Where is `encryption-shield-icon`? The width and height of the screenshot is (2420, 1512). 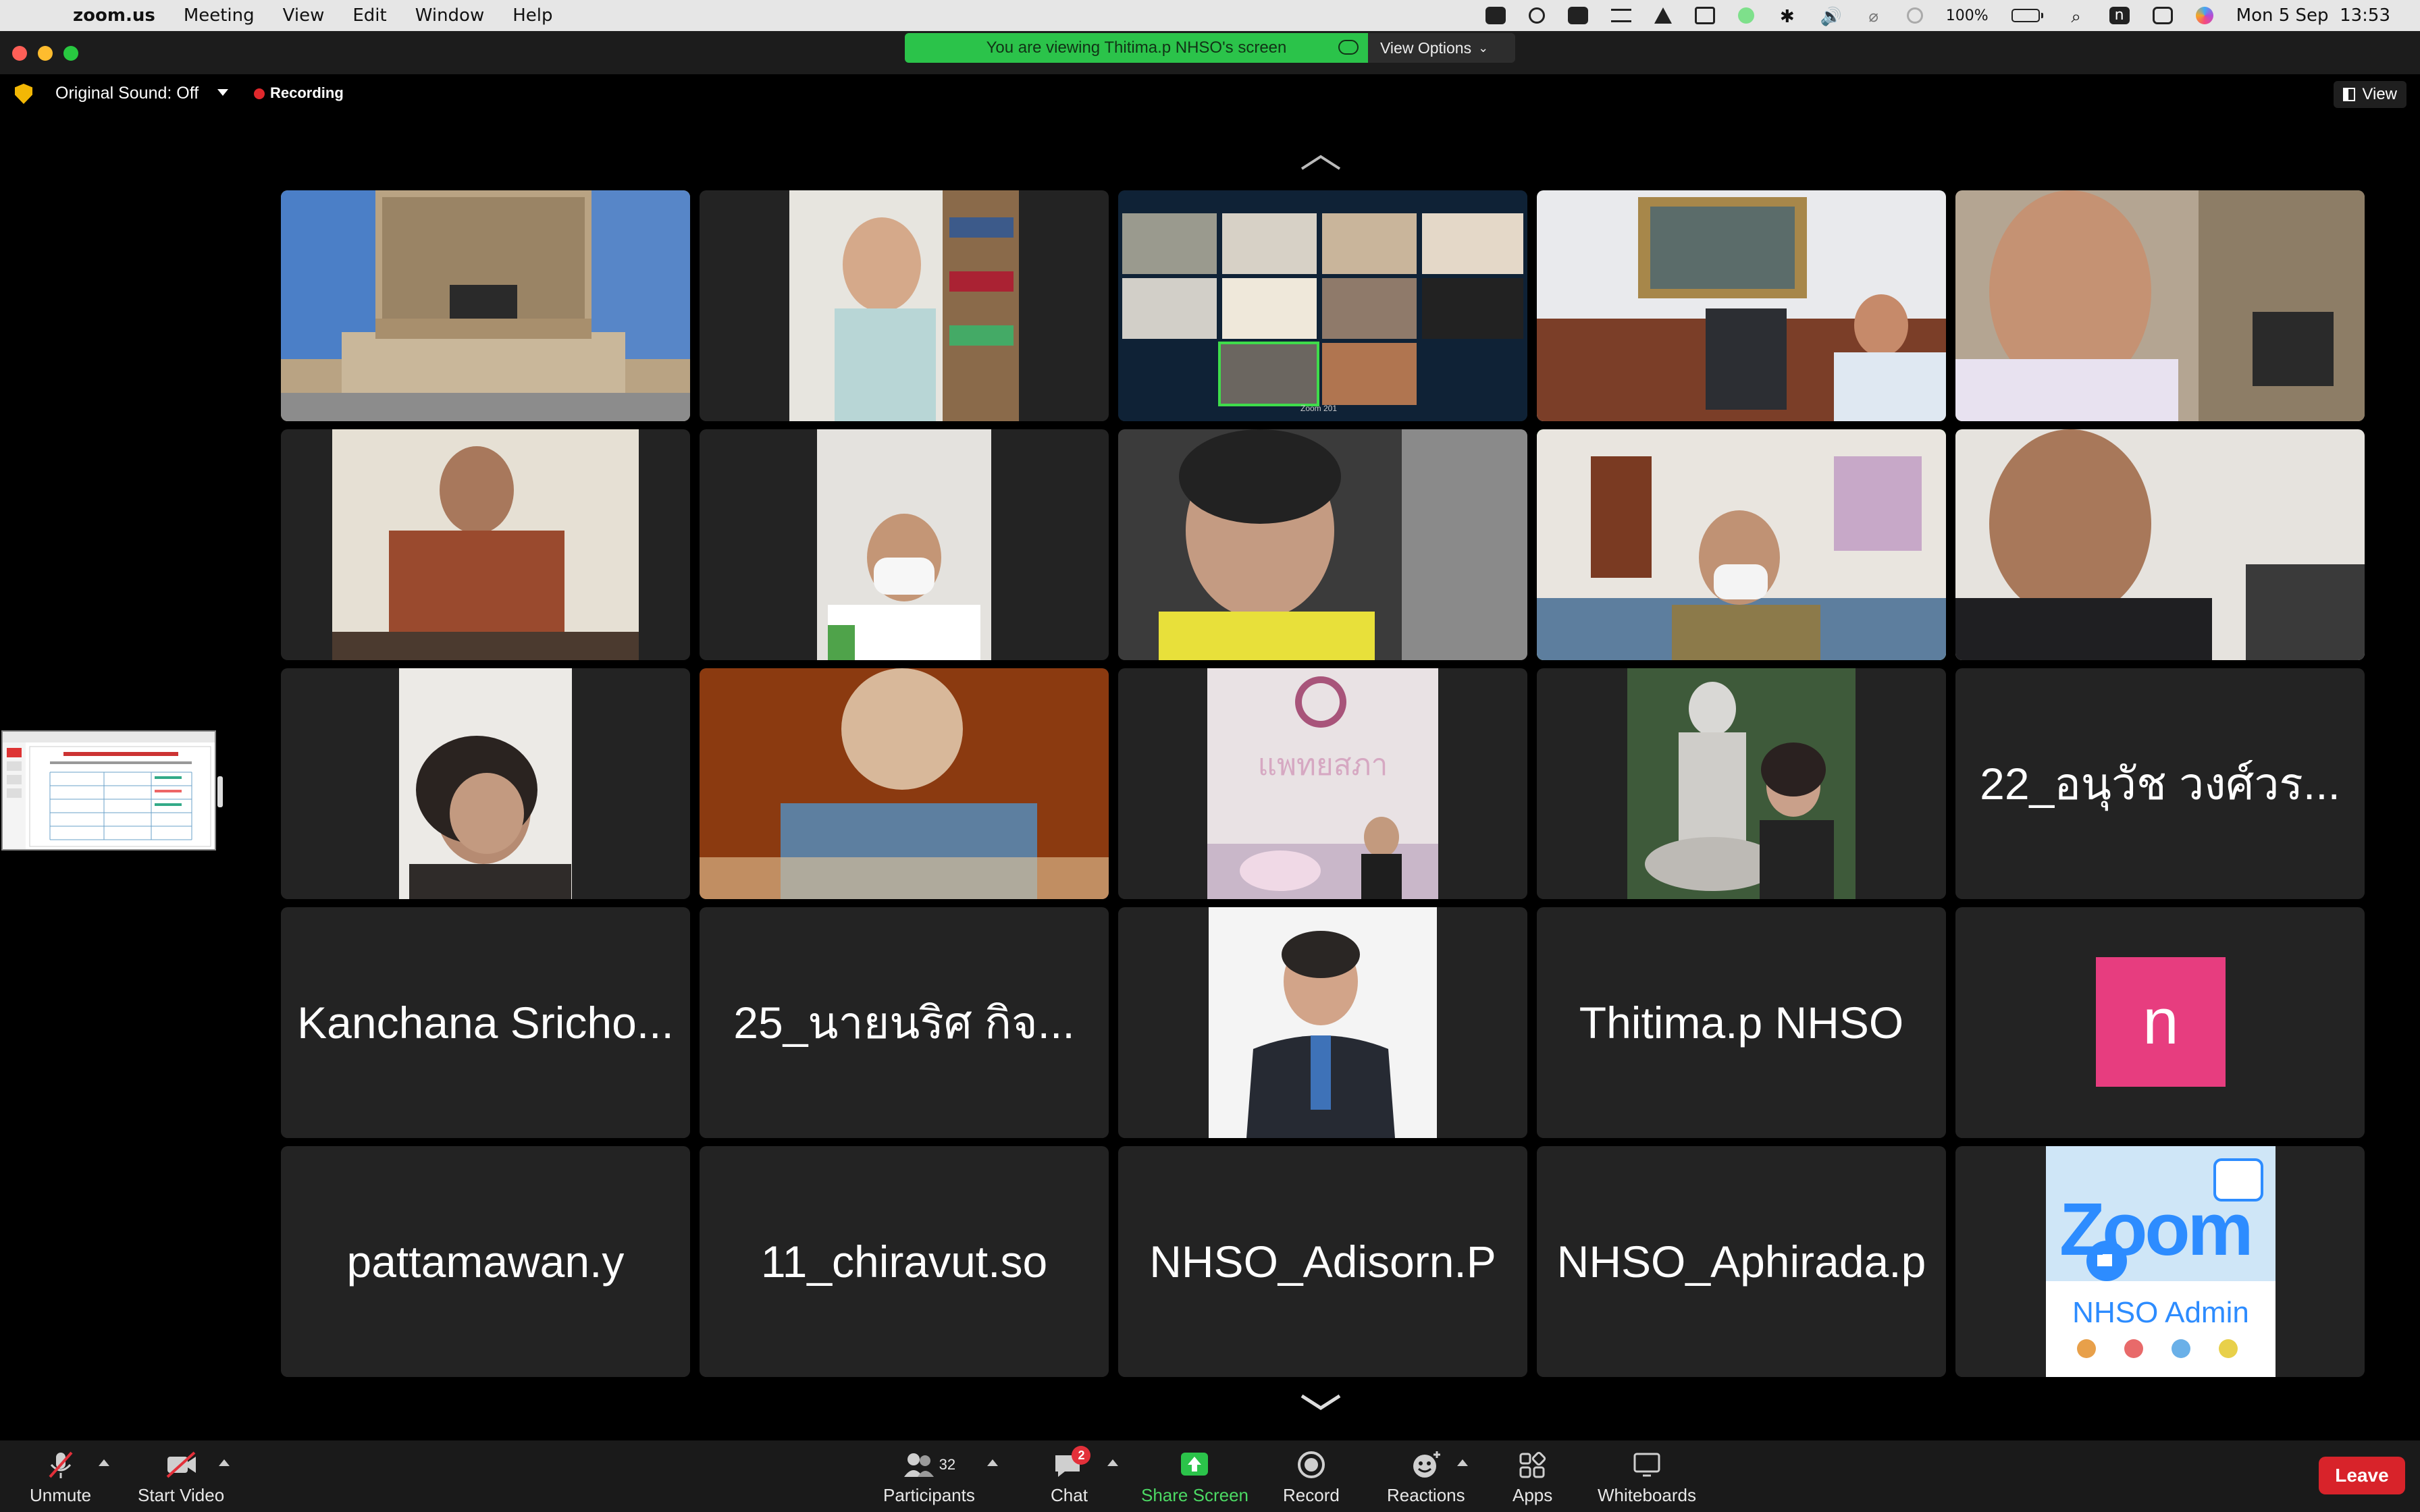 encryption-shield-icon is located at coordinates (23, 94).